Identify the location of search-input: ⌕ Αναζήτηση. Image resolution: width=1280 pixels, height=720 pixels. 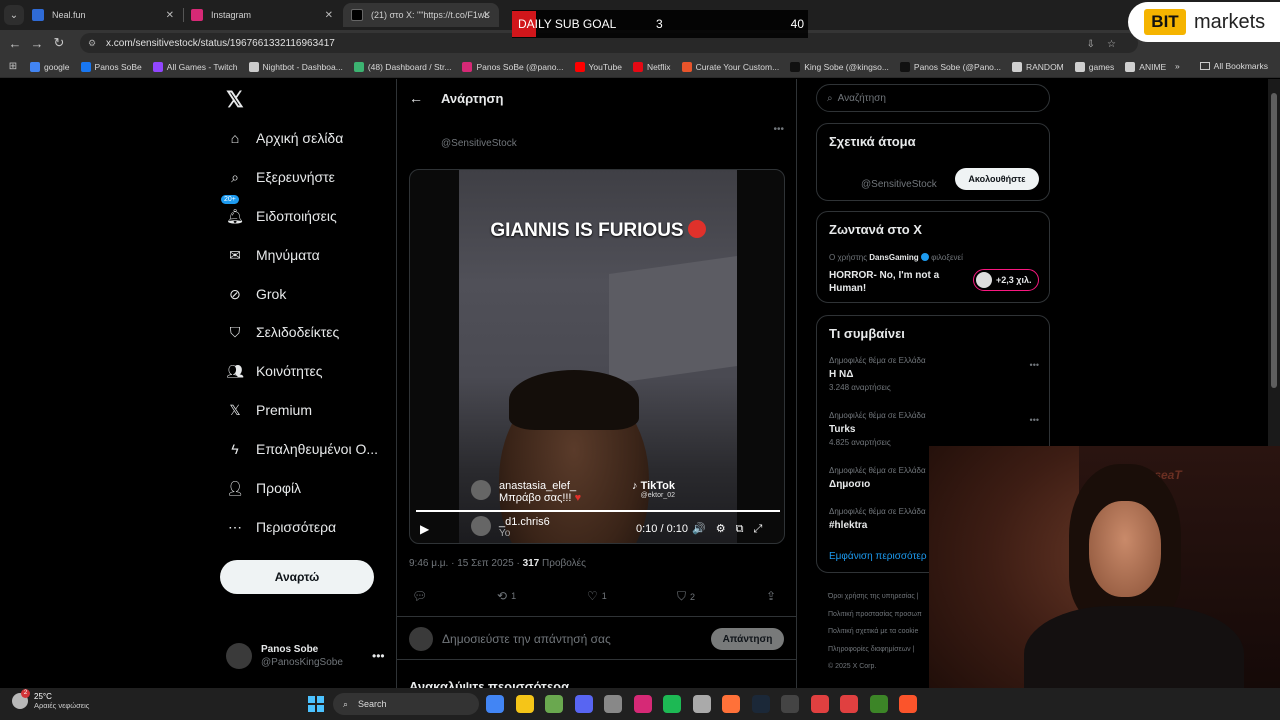
(933, 98).